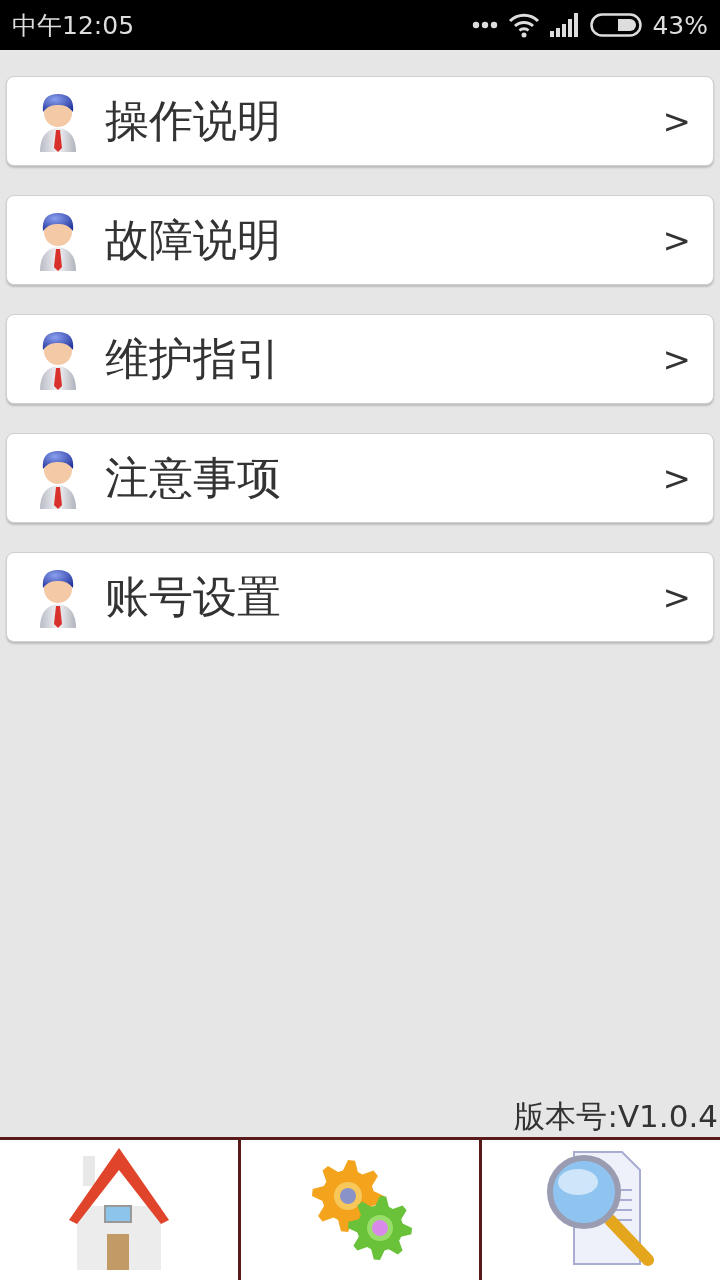 This screenshot has height=1280, width=720. What do you see at coordinates (524, 25) in the screenshot?
I see `wifi-icon` at bounding box center [524, 25].